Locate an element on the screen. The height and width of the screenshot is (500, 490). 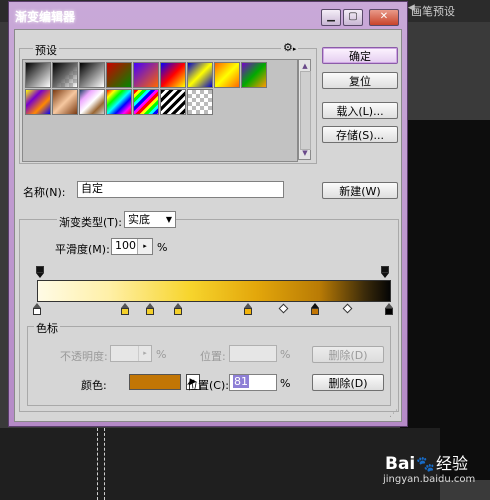
name-label: 名称(N): is located at coordinates (44, 192).